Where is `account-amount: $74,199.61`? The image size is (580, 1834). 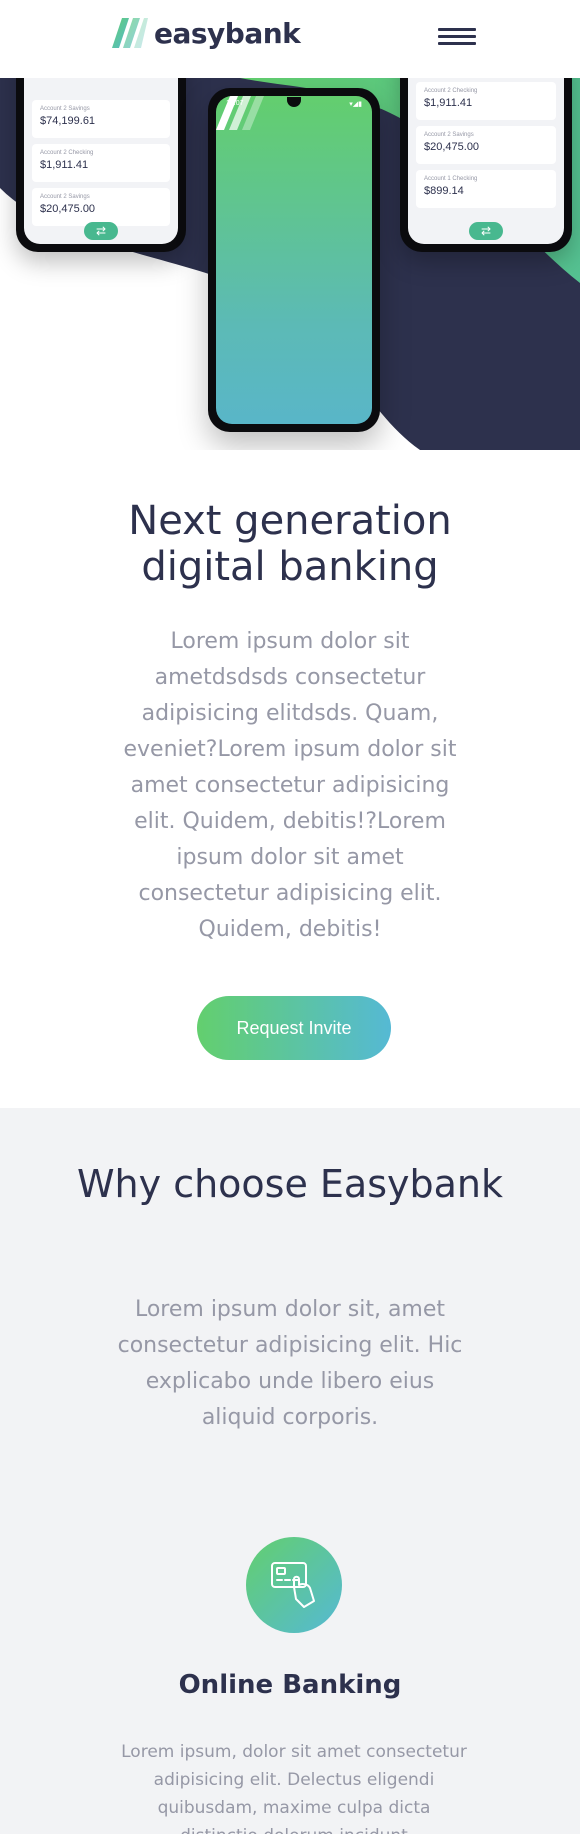
account-amount: $74,199.61 is located at coordinates (68, 121).